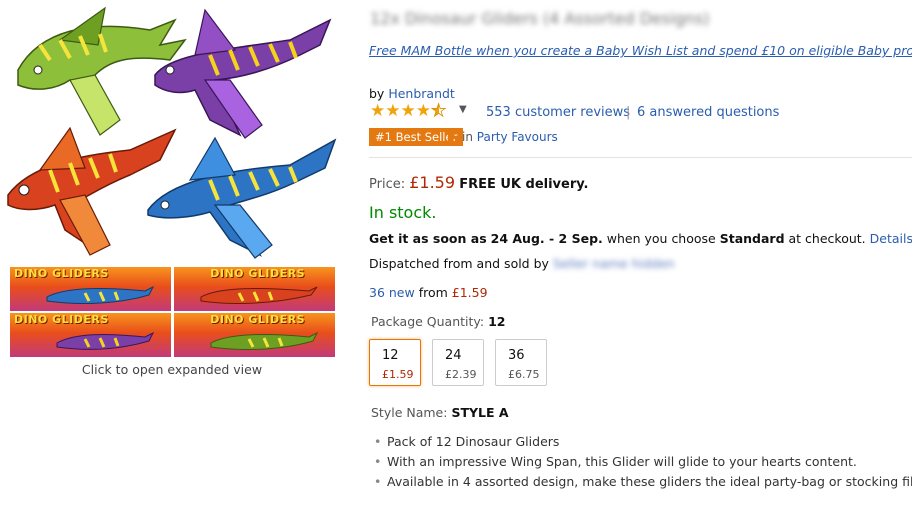 The image size is (912, 507). Describe the element at coordinates (469, 292) in the screenshot. I see `new-from-price: £1.59` at that location.